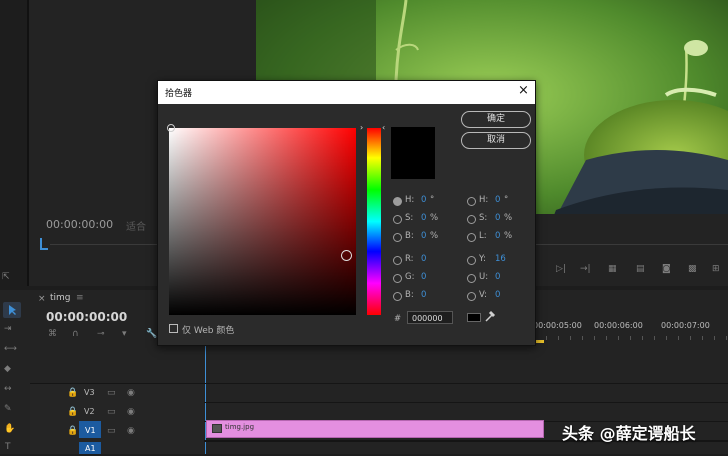 This screenshot has width=728, height=456. Describe the element at coordinates (483, 236) in the screenshot. I see `right-field-label: L:` at that location.